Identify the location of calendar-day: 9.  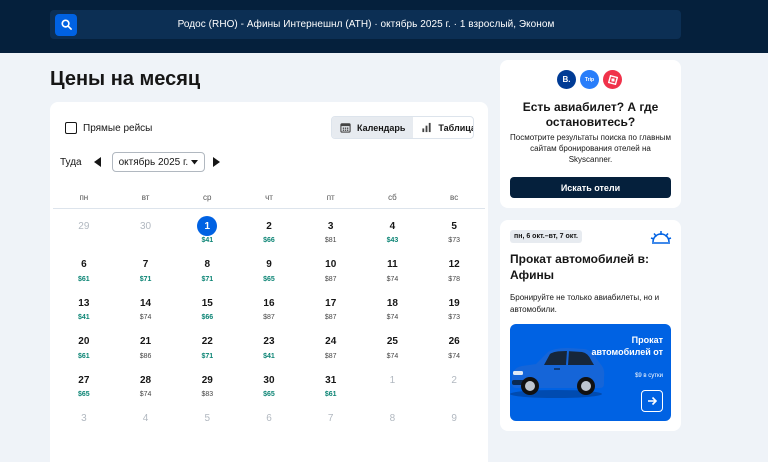
(454, 428).